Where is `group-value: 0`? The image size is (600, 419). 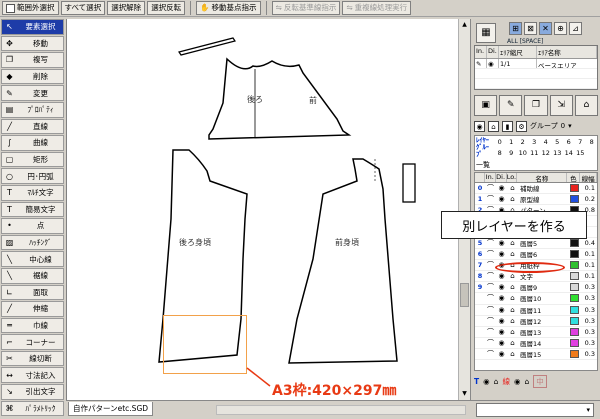 group-value: 0 is located at coordinates (563, 126).